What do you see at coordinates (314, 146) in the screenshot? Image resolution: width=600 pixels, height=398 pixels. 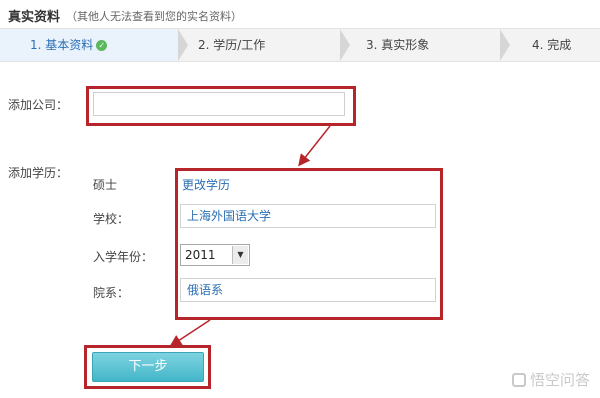 I see `arrow-to-education` at bounding box center [314, 146].